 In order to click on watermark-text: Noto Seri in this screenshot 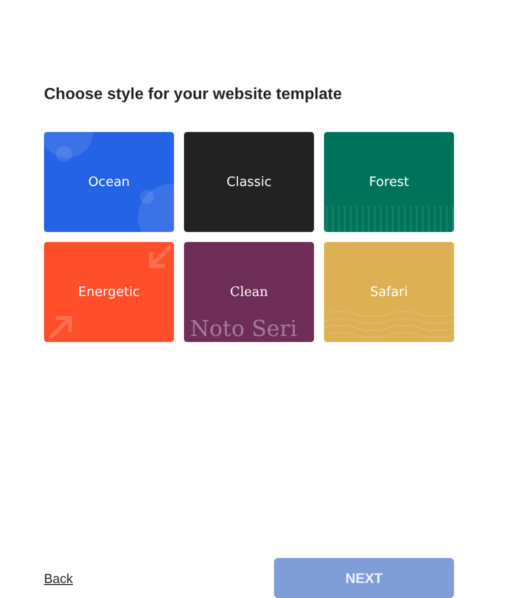, I will do `click(244, 330)`.